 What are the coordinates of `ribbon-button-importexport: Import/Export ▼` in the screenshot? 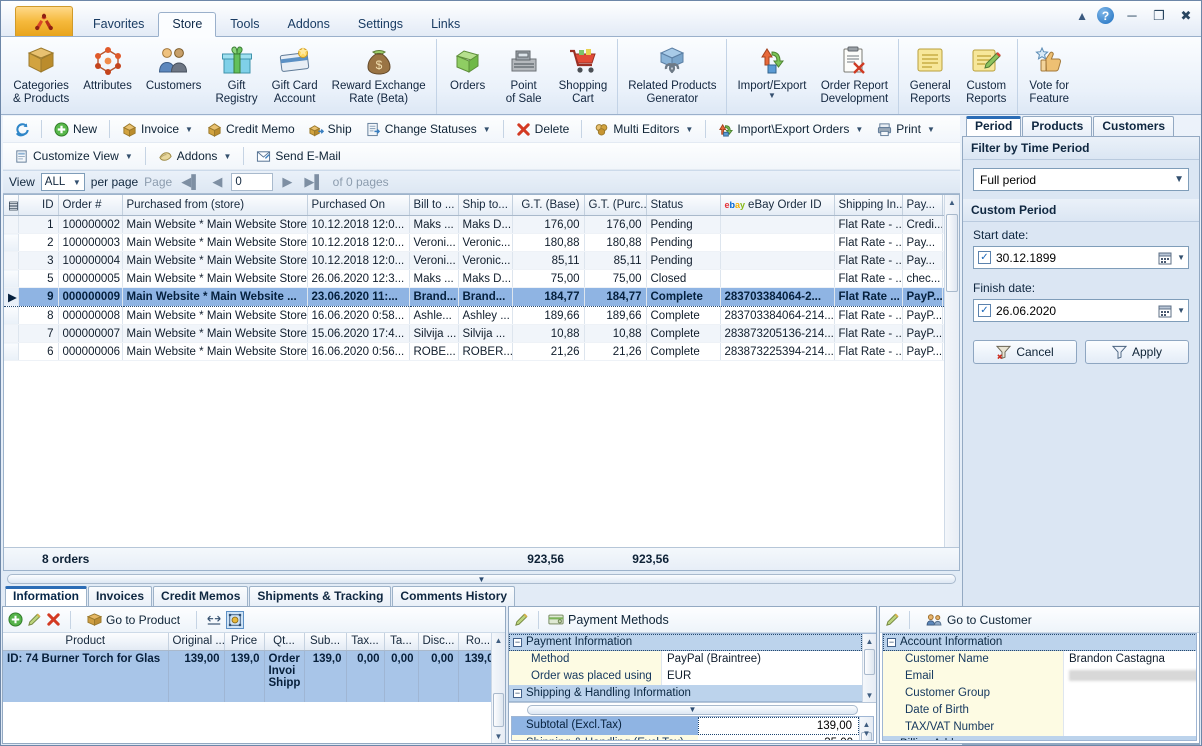 It's located at (771, 76).